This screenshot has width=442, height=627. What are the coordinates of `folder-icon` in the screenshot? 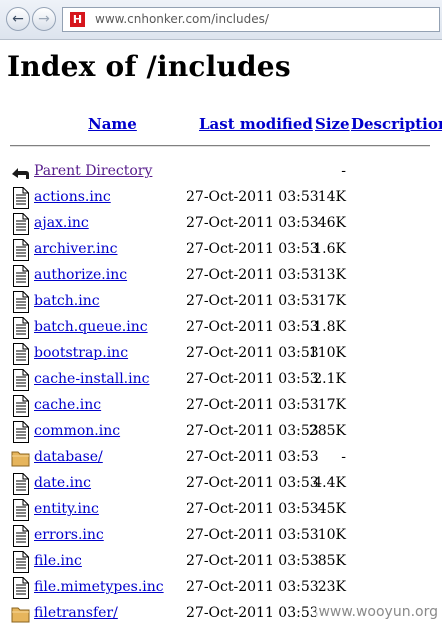 It's located at (20, 459).